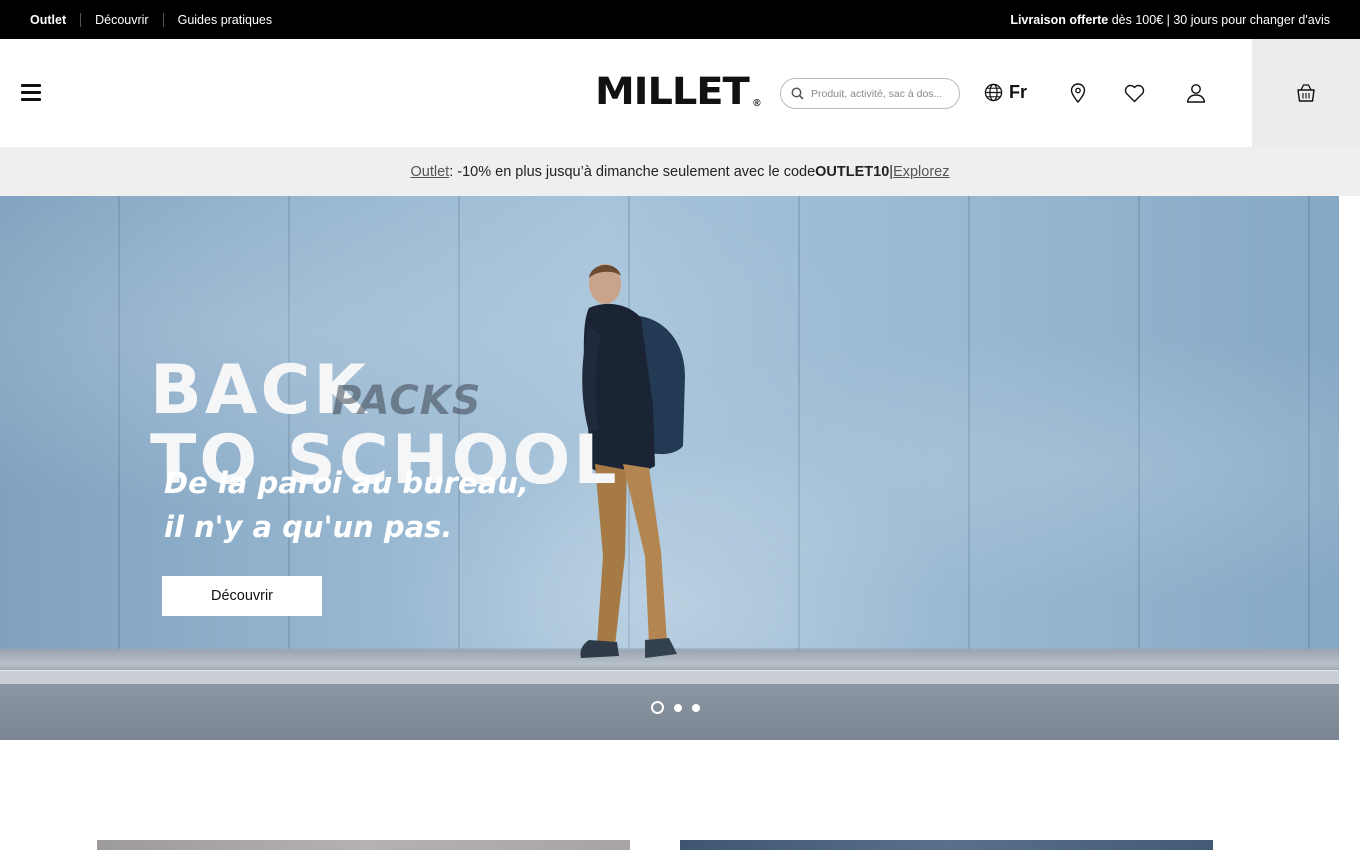 Image resolution: width=1360 pixels, height=850 pixels. Describe the element at coordinates (242, 596) in the screenshot. I see `hero-cta-button: Découvrir` at that location.